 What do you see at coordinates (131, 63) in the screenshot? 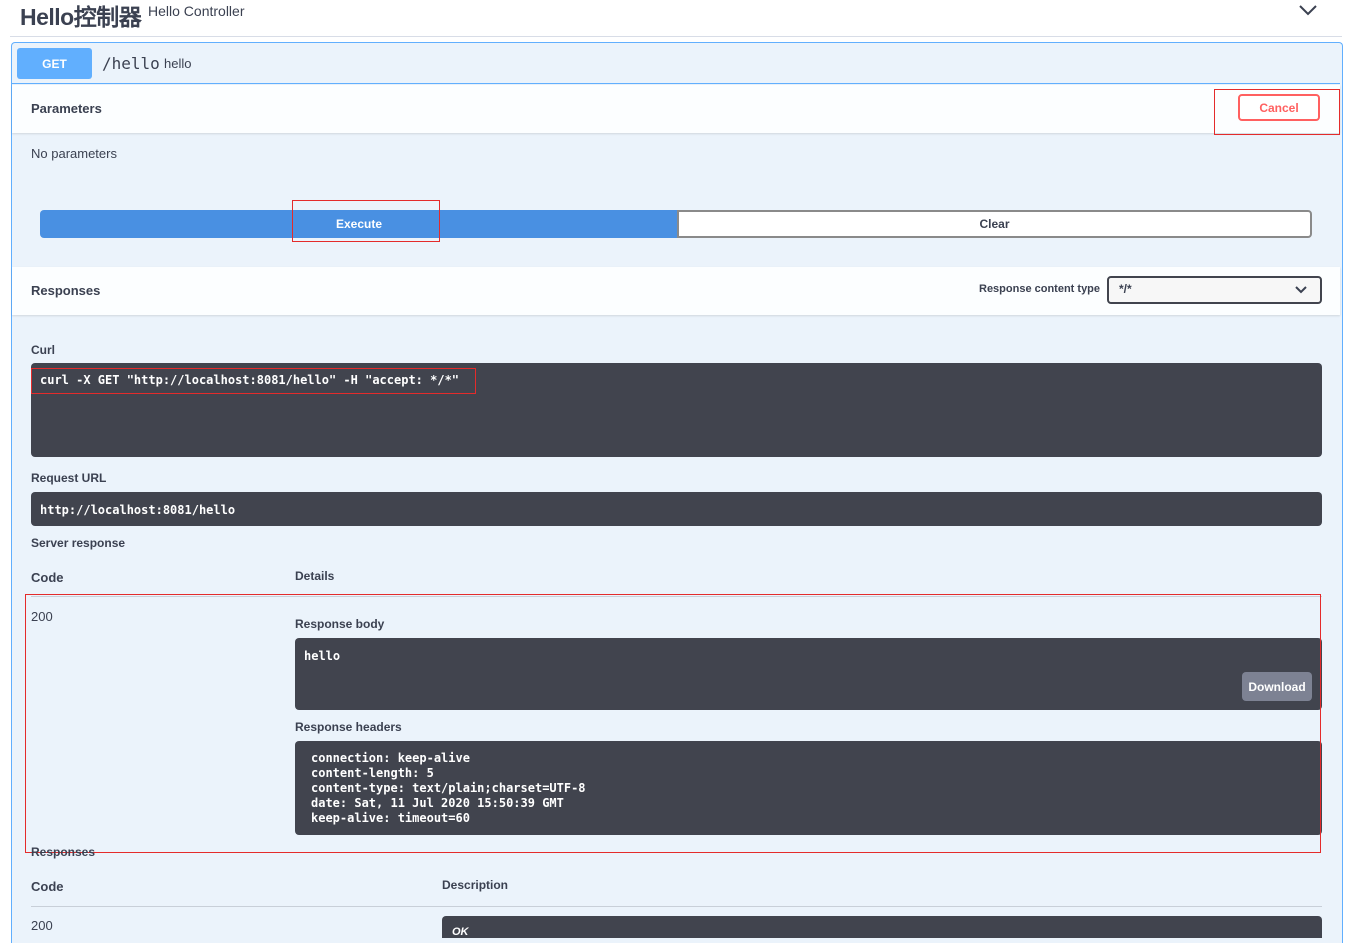
I see `operation-path: /hello` at bounding box center [131, 63].